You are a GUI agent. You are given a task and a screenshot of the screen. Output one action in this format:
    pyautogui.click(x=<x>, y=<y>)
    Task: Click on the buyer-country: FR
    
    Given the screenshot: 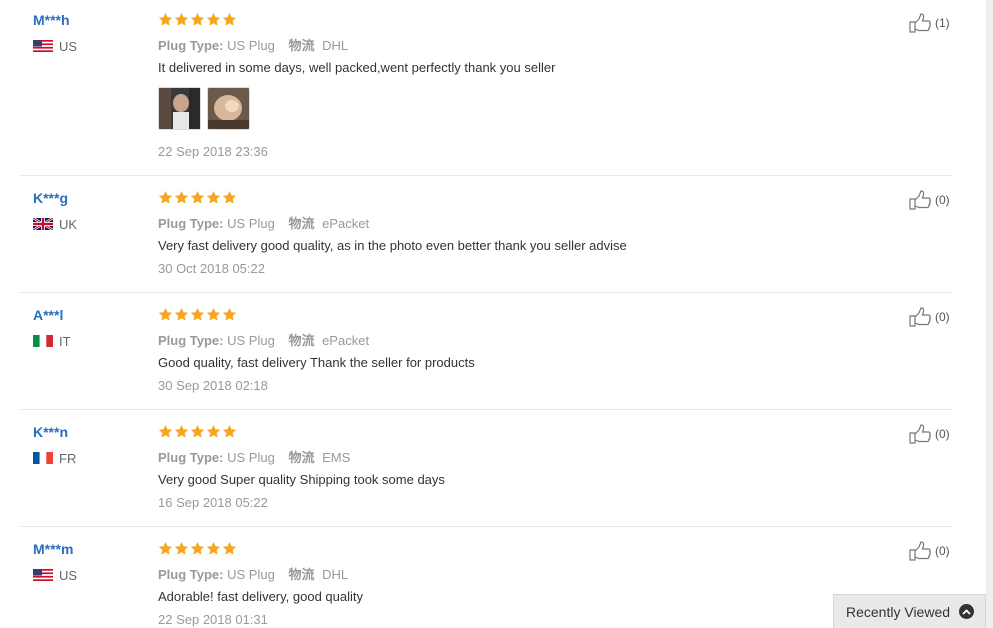 What is the action you would take?
    pyautogui.click(x=54, y=458)
    